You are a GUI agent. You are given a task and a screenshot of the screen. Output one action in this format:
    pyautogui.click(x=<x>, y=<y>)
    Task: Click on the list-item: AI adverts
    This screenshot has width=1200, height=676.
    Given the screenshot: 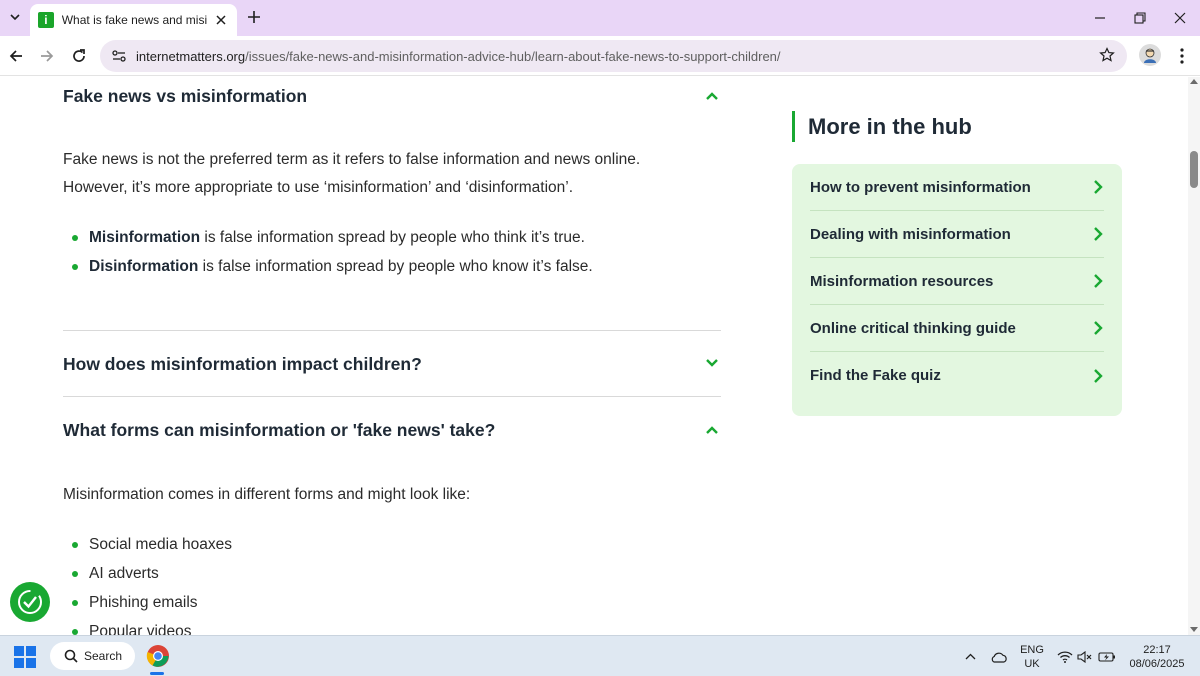 What is the action you would take?
    pyautogui.click(x=152, y=577)
    